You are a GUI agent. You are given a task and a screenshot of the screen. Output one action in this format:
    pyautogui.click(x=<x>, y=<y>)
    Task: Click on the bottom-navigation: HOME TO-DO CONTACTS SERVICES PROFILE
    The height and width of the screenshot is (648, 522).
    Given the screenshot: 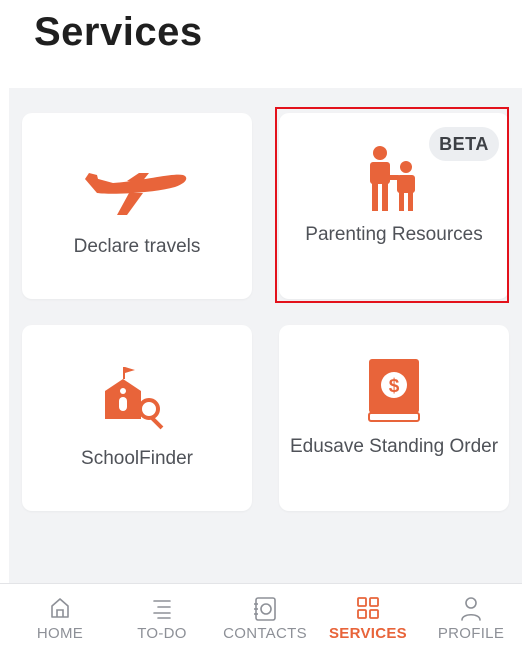 What is the action you would take?
    pyautogui.click(x=261, y=615)
    